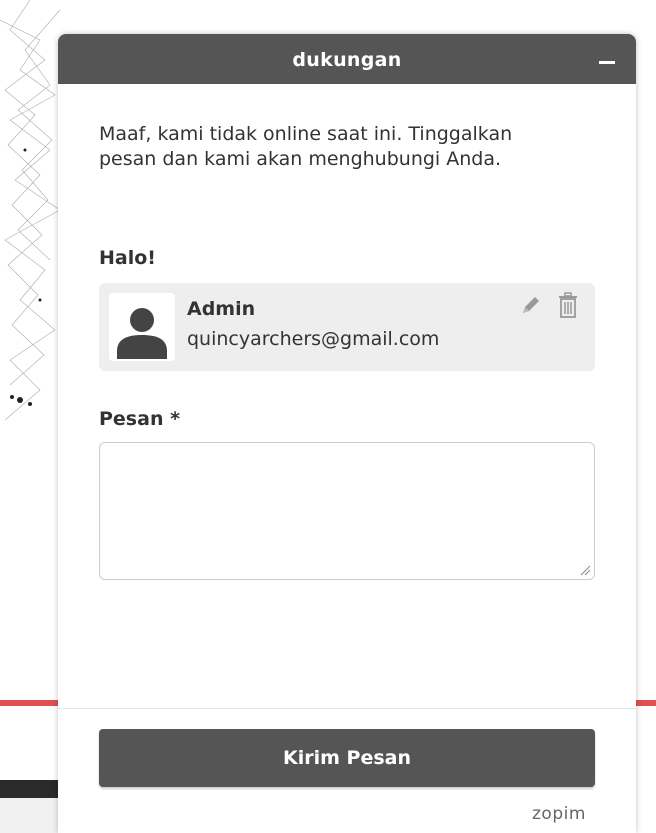  Describe the element at coordinates (347, 327) in the screenshot. I see `profile-card: Admin quincyarchers@gmail.com` at that location.